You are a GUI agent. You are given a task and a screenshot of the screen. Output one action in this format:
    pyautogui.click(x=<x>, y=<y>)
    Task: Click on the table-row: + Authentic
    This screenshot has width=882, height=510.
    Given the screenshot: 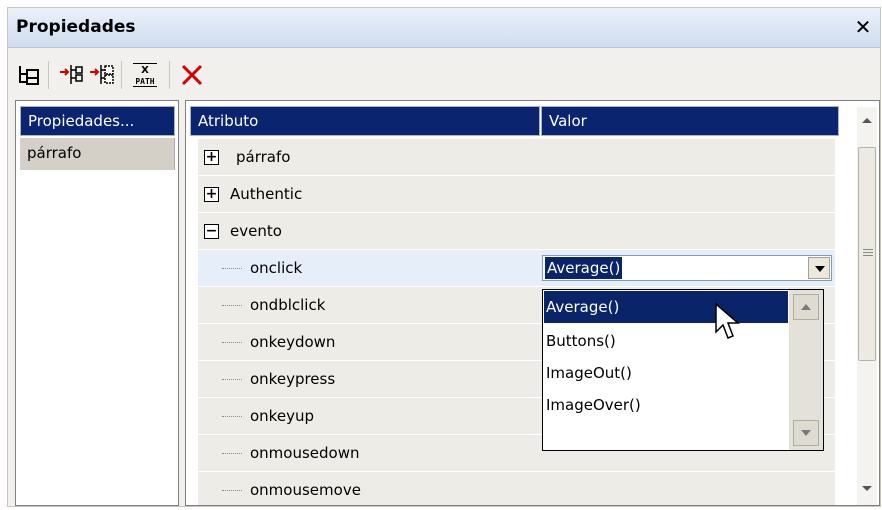 What is the action you would take?
    pyautogui.click(x=512, y=194)
    